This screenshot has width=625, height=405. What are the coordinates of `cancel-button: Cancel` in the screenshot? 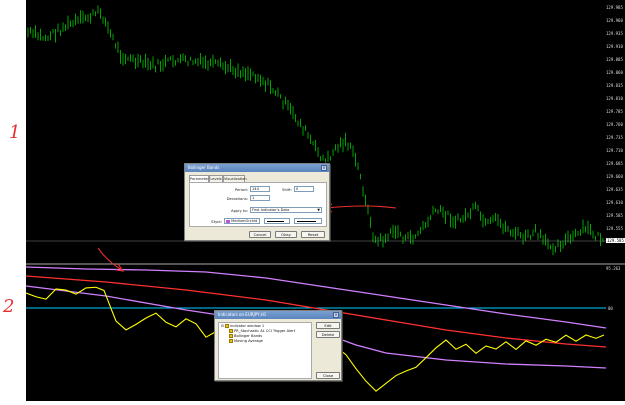 It's located at (260, 234).